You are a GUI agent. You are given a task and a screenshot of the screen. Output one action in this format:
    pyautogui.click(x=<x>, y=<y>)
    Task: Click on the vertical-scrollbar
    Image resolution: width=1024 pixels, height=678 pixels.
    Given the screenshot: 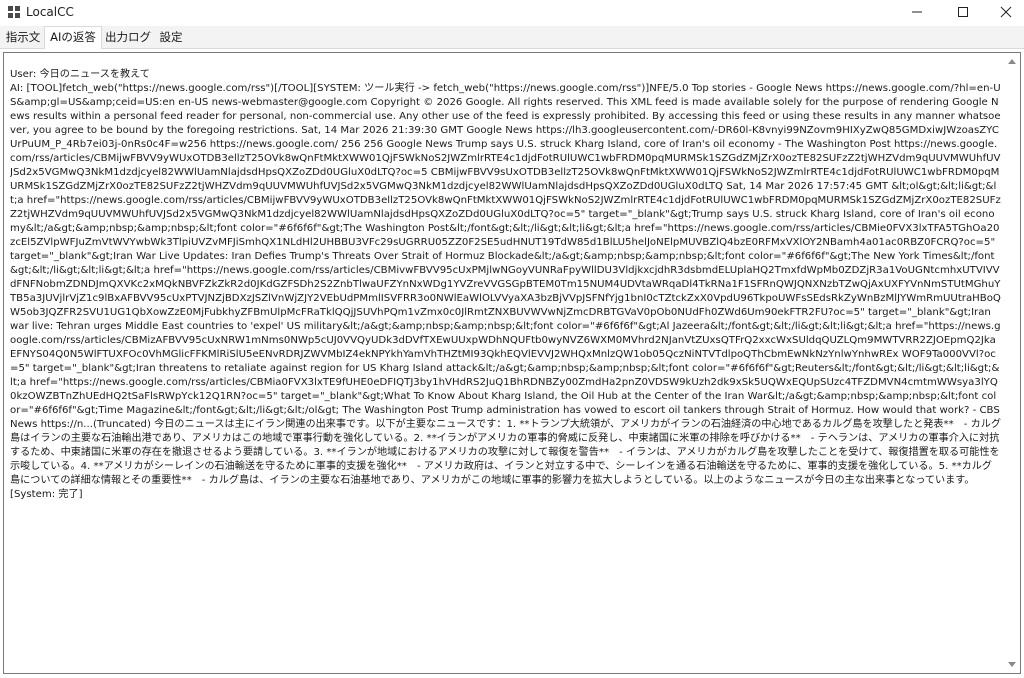 What is the action you would take?
    pyautogui.click(x=1012, y=363)
    